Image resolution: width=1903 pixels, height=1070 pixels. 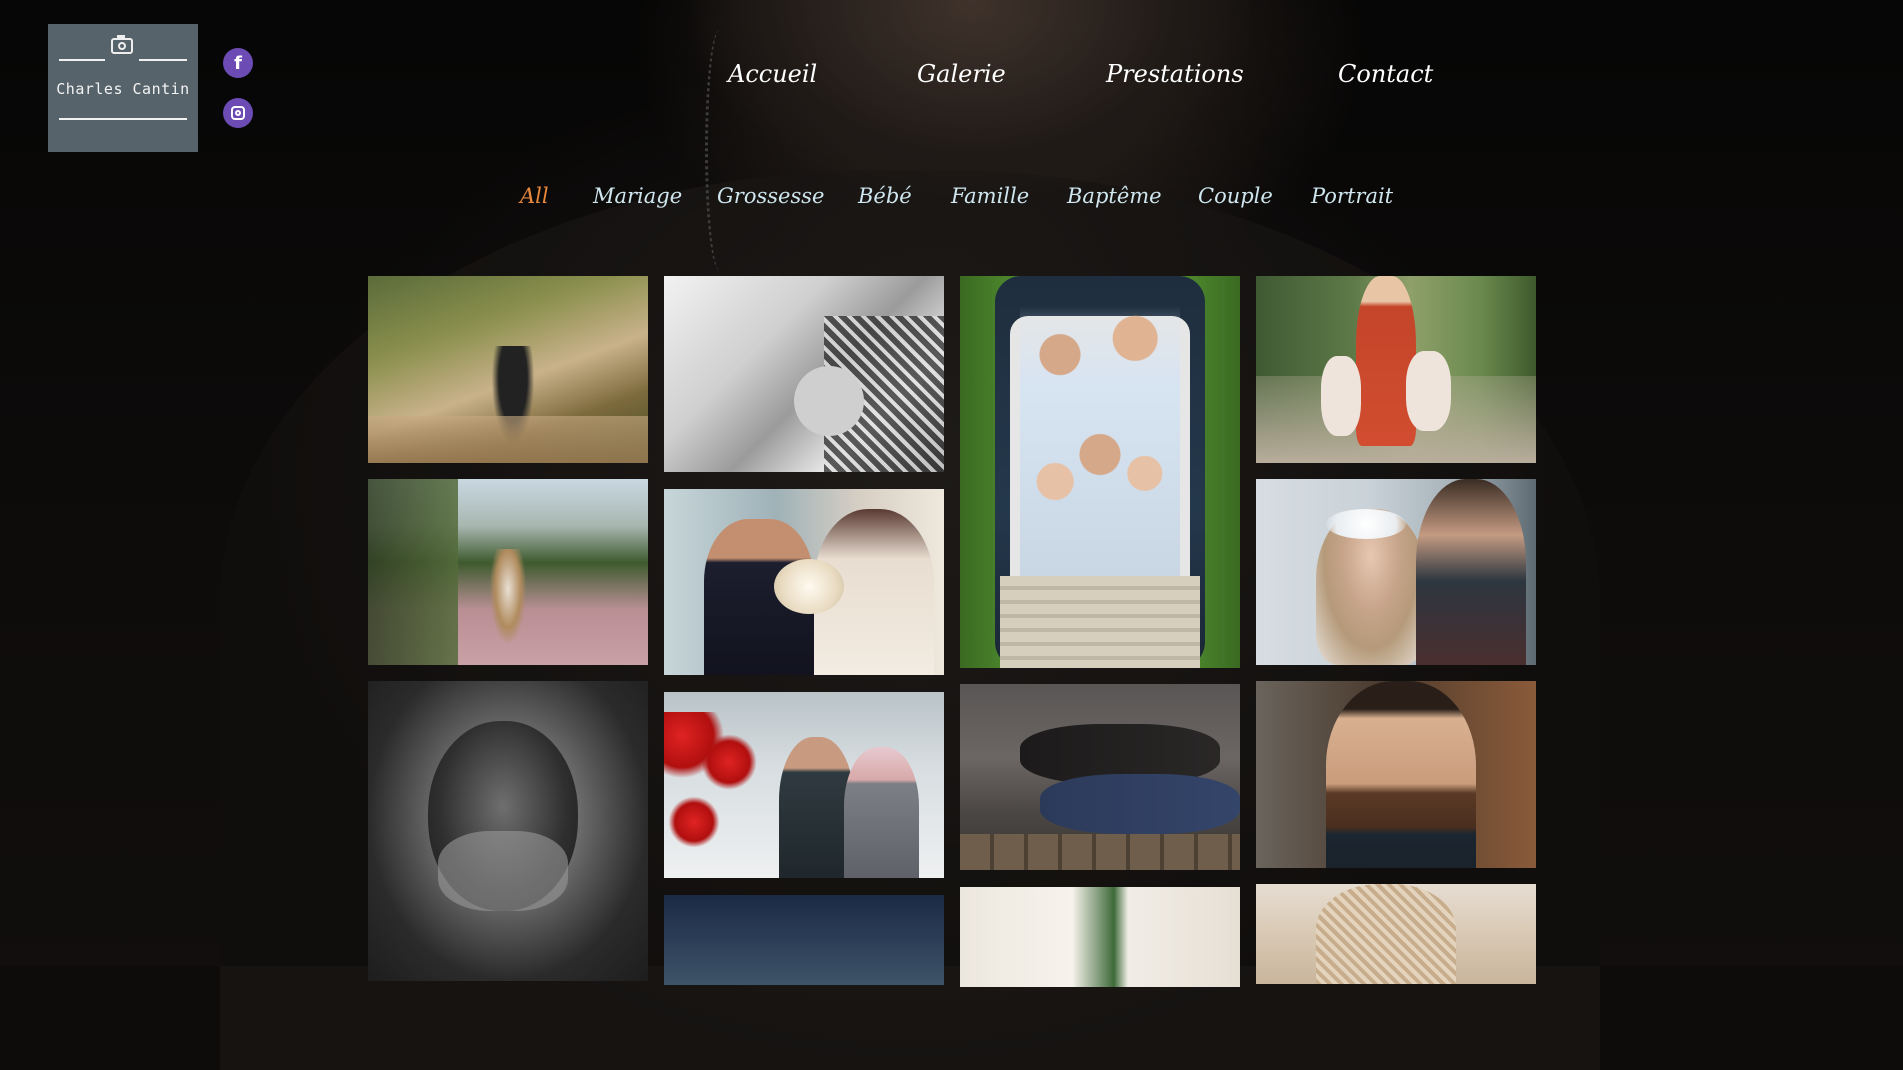 I want to click on filter-famille: Famille, so click(x=990, y=196).